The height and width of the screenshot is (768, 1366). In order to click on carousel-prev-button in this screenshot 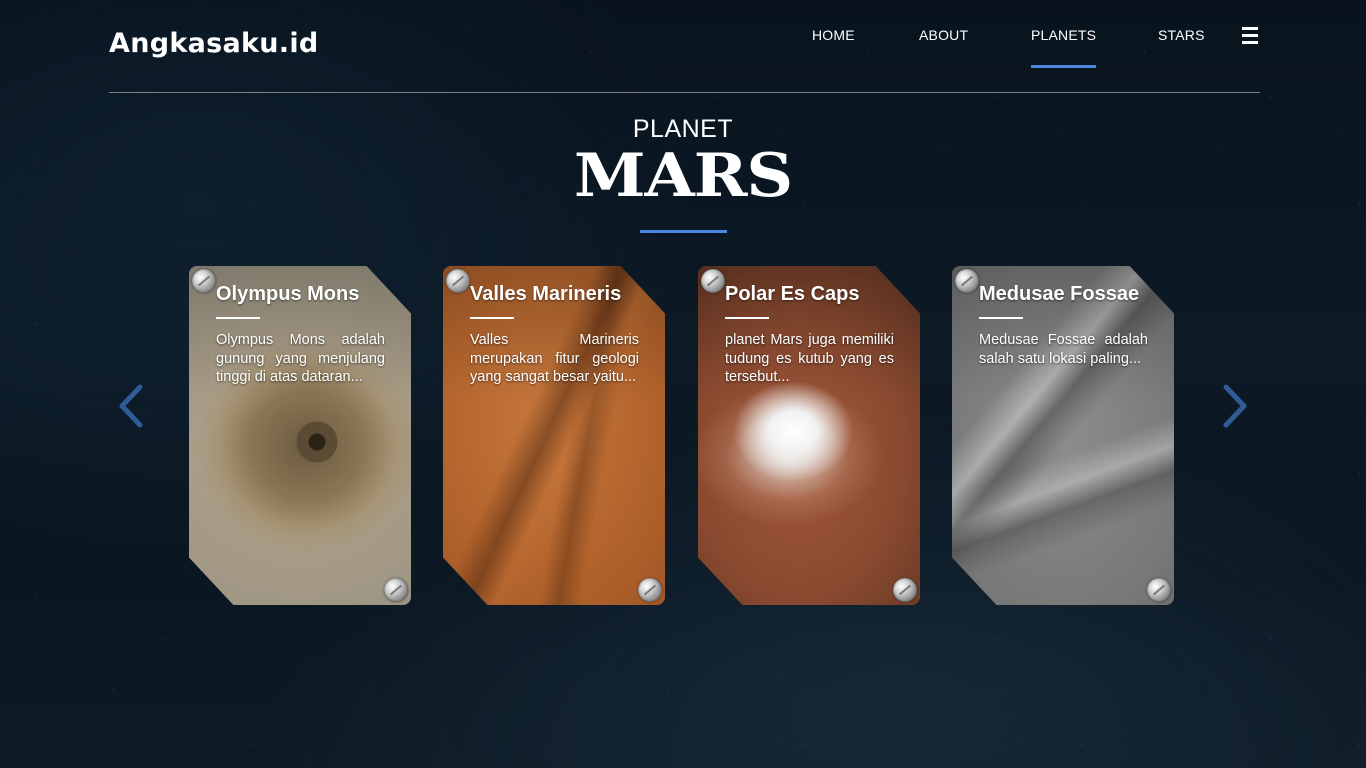, I will do `click(131, 406)`.